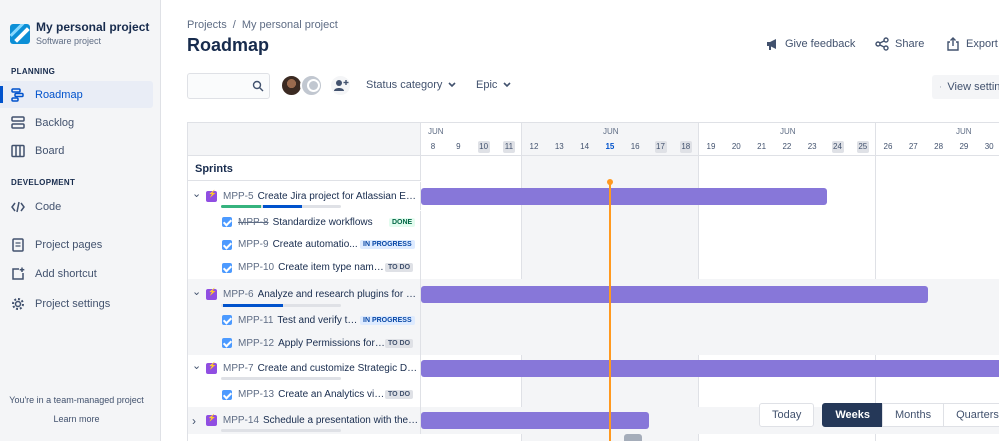  I want to click on search-input, so click(228, 86).